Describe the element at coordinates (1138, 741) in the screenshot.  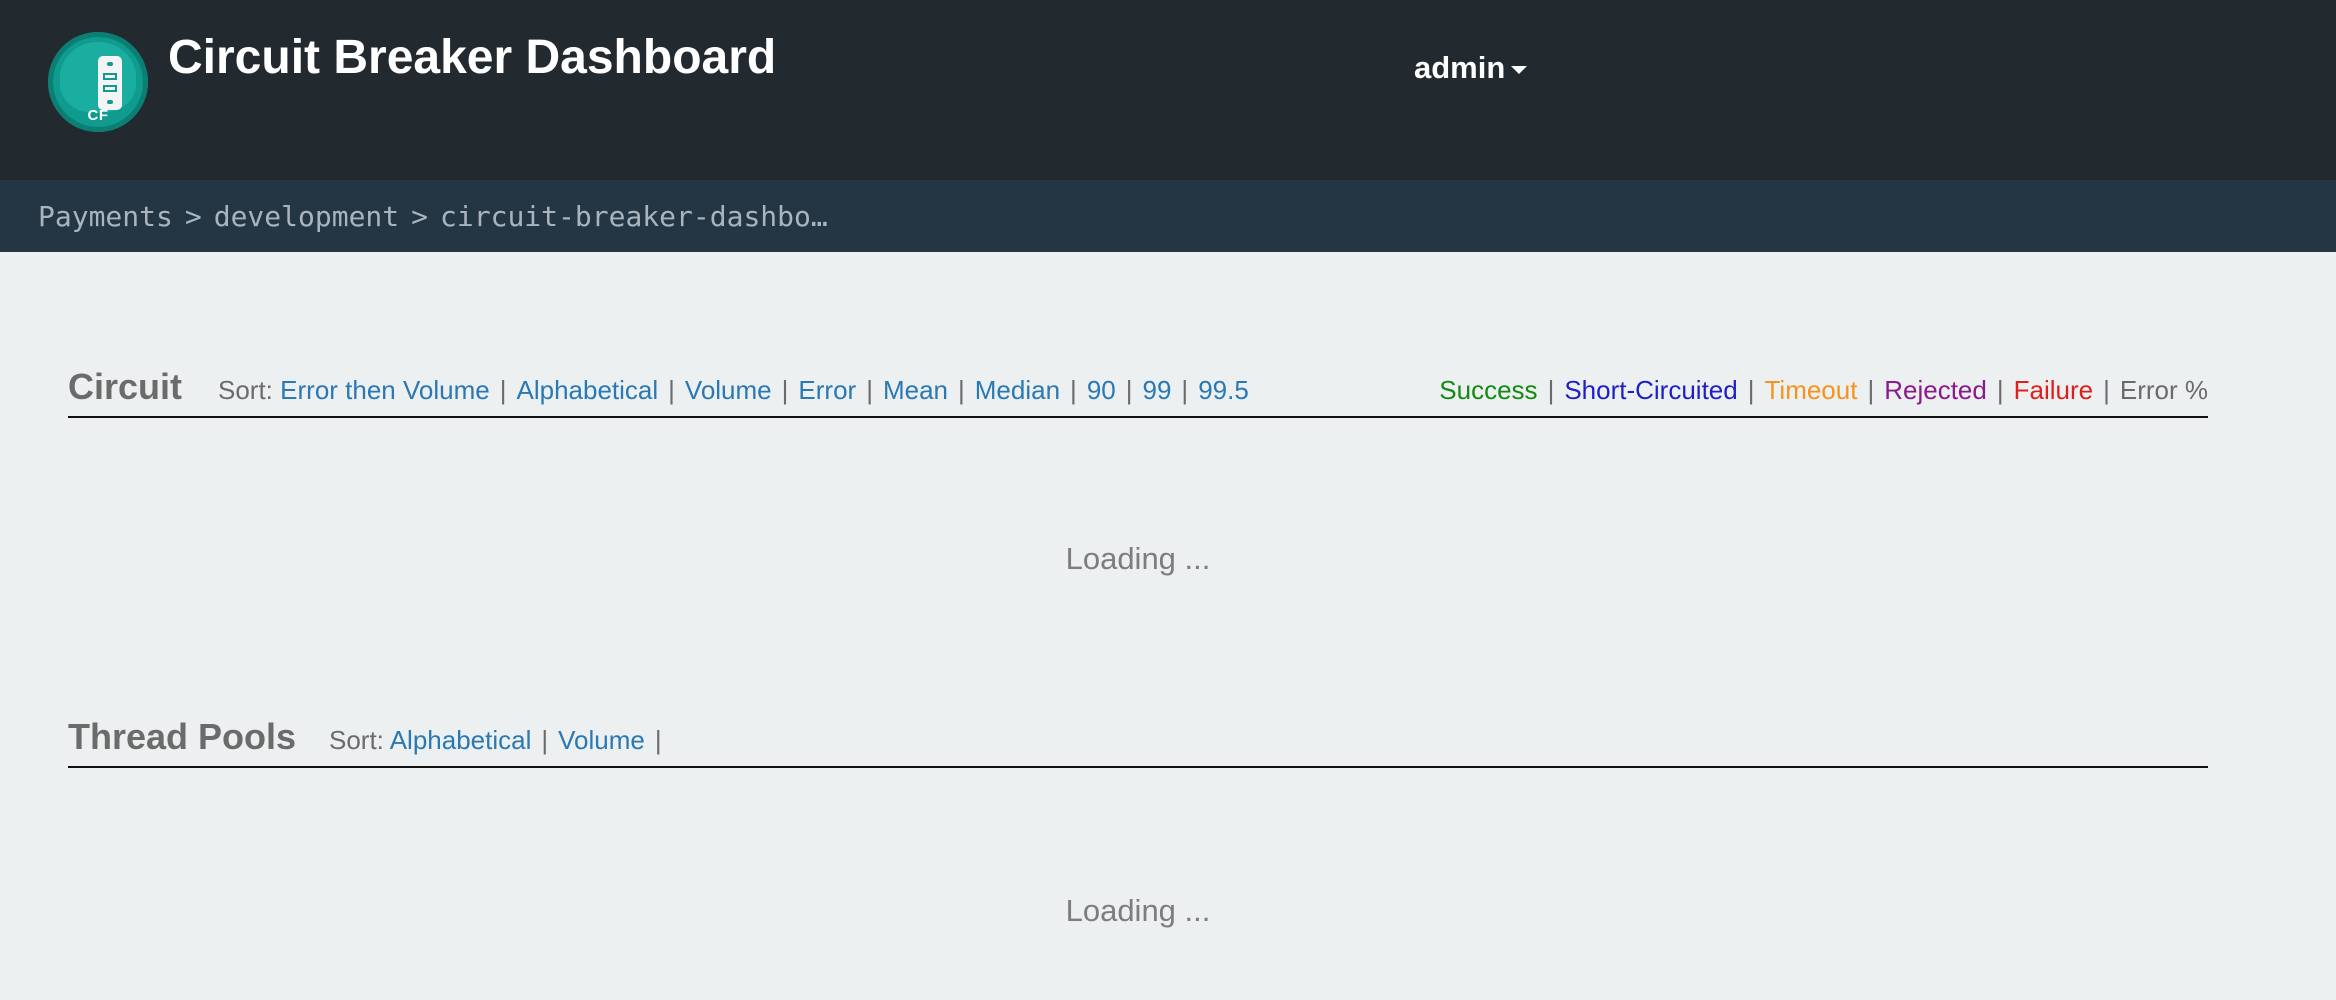
I see `thread-pools-section-header: Thread Pools Sort: Alphabetical | Volume |` at that location.